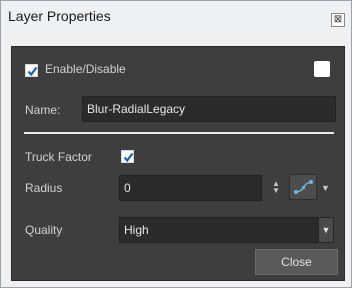  What do you see at coordinates (179, 133) in the screenshot?
I see `section-divider` at bounding box center [179, 133].